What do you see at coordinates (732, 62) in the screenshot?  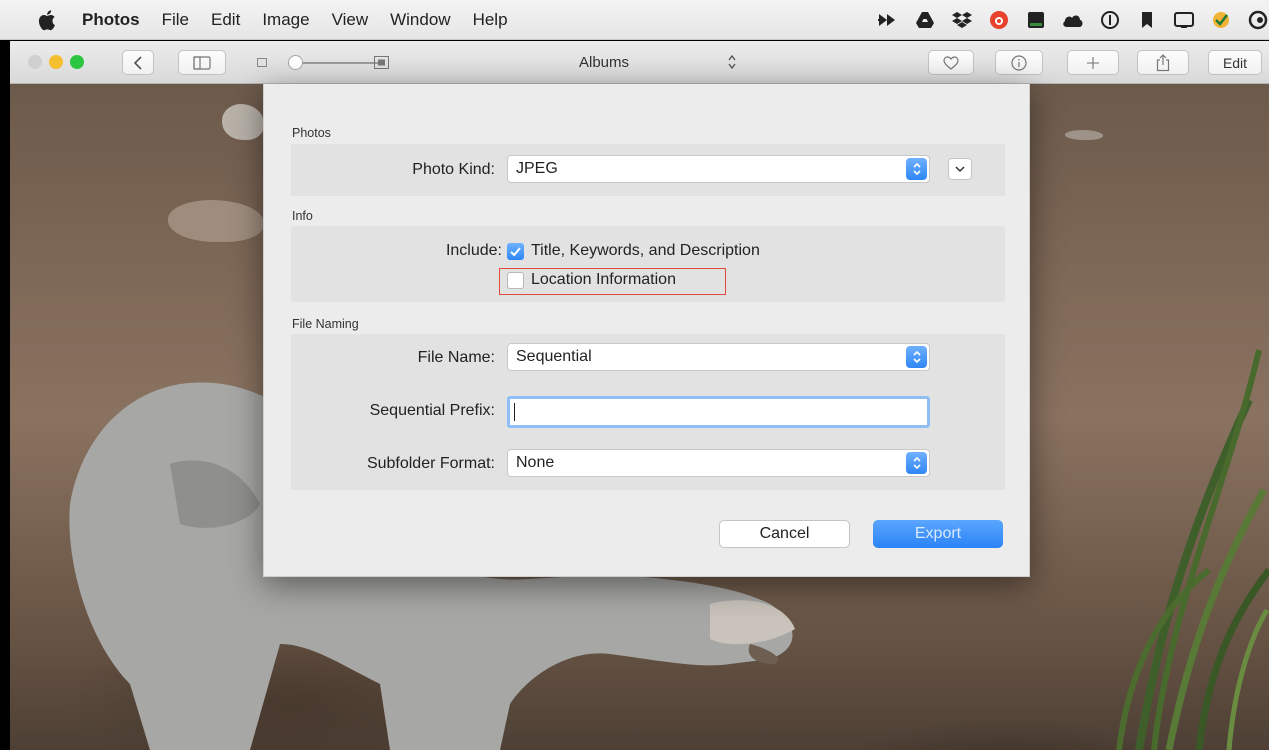 I see `updown-chevron-icon` at bounding box center [732, 62].